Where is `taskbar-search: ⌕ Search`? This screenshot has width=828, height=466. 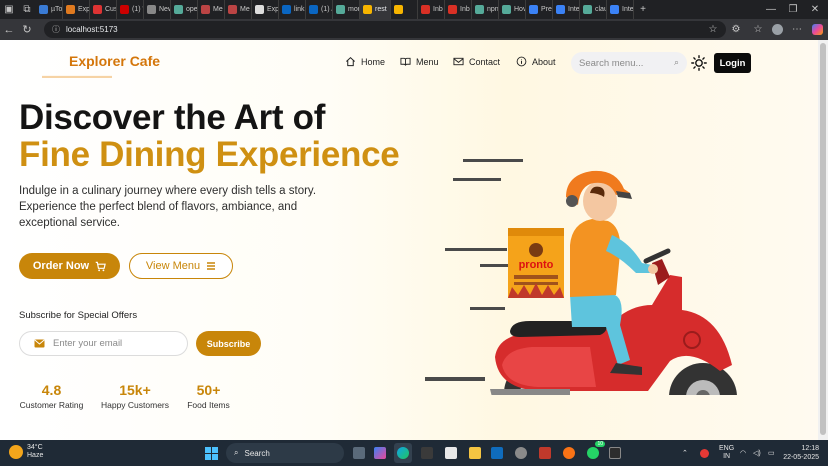
taskbar-search: ⌕ Search is located at coordinates (285, 453).